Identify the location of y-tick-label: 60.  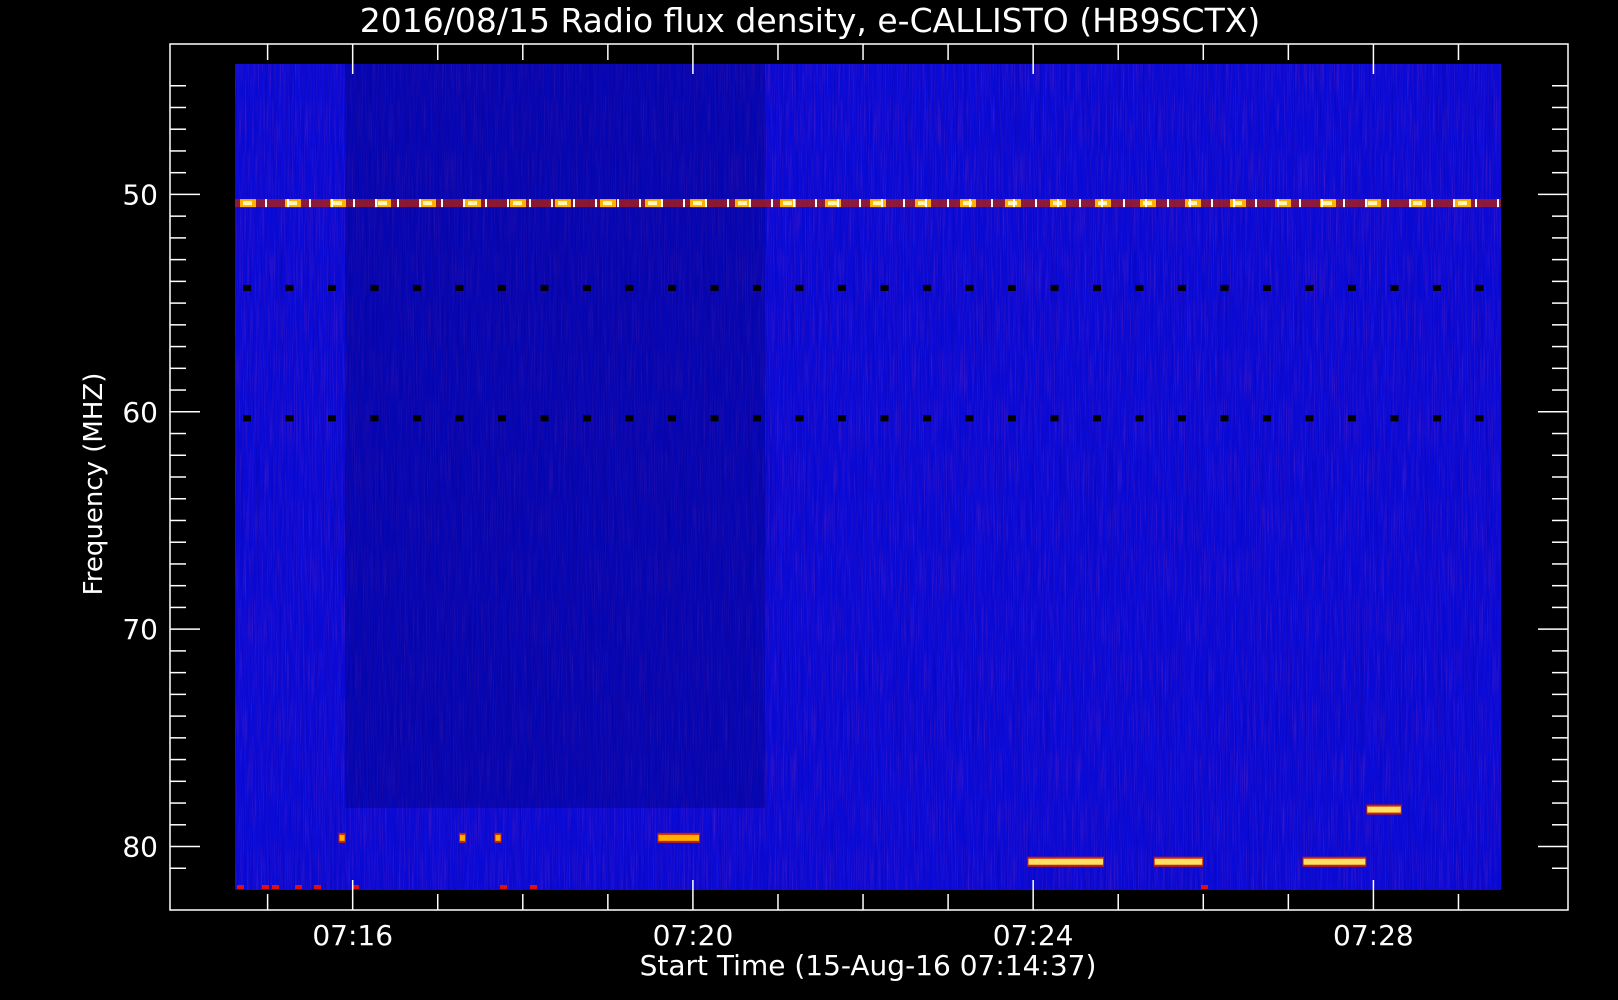
(140, 412).